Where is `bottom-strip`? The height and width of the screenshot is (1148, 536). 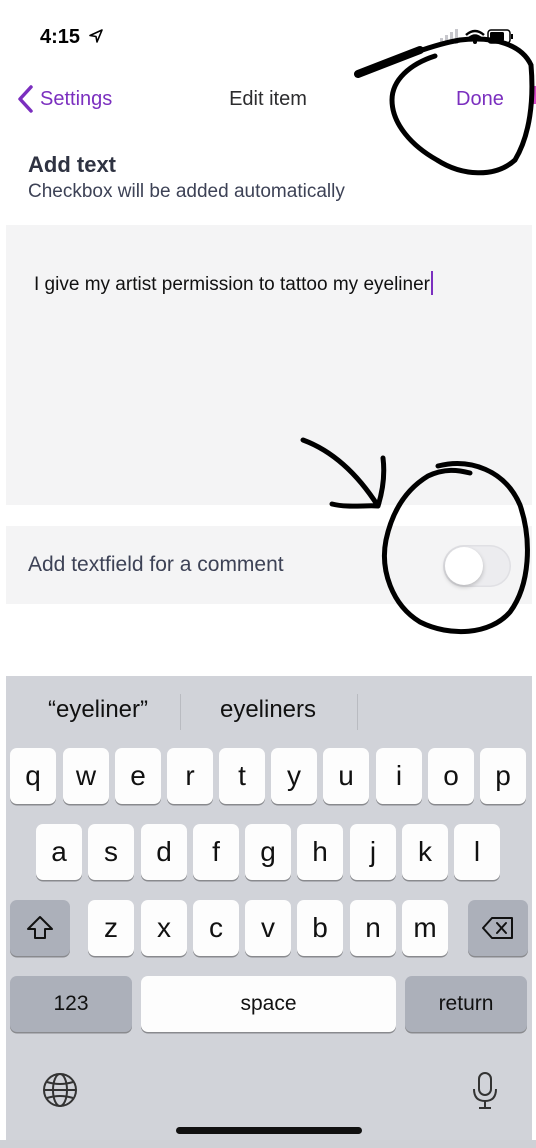 bottom-strip is located at coordinates (268, 1144).